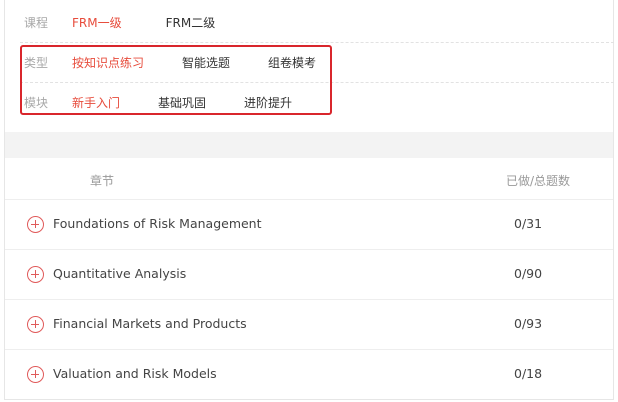  What do you see at coordinates (528, 273) in the screenshot?
I see `chapter-count: 0/90` at bounding box center [528, 273].